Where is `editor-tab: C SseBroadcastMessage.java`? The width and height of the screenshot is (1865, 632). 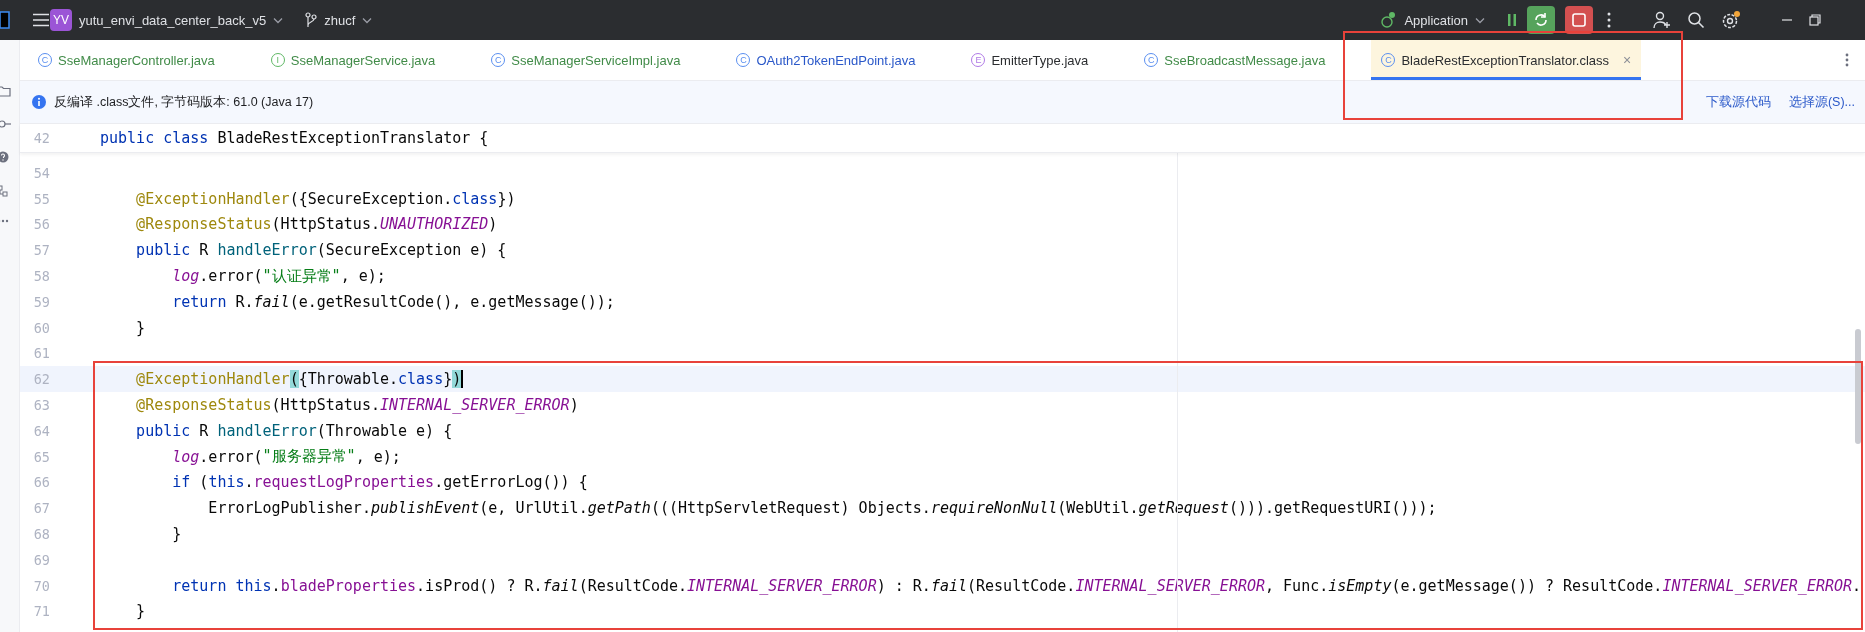 editor-tab: C SseBroadcastMessage.java is located at coordinates (1235, 60).